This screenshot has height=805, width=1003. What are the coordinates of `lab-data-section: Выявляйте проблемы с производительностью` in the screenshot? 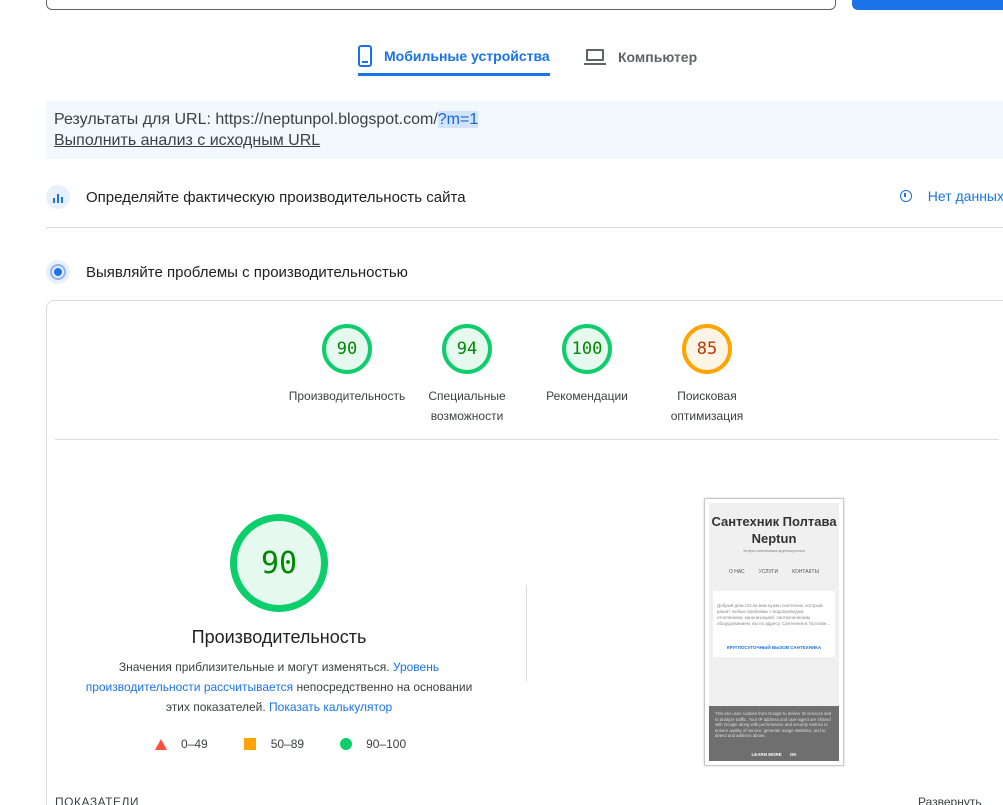 It's located at (524, 272).